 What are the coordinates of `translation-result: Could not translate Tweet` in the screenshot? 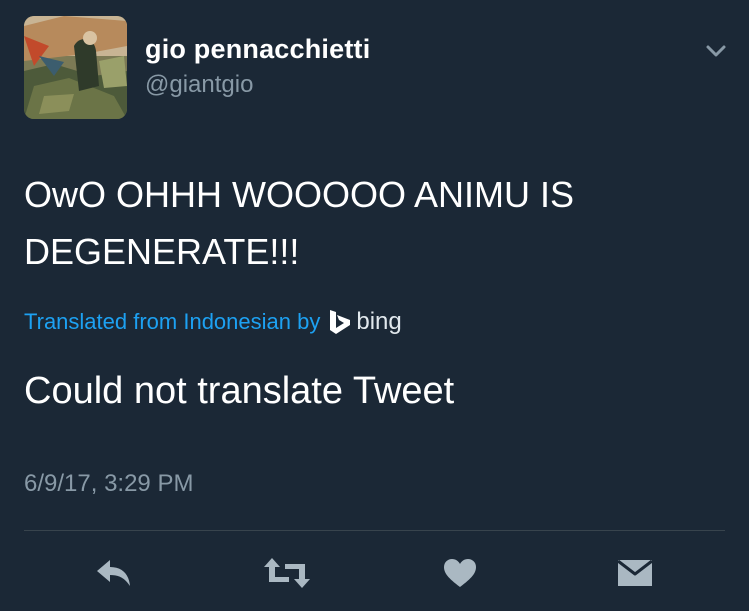 It's located at (239, 391).